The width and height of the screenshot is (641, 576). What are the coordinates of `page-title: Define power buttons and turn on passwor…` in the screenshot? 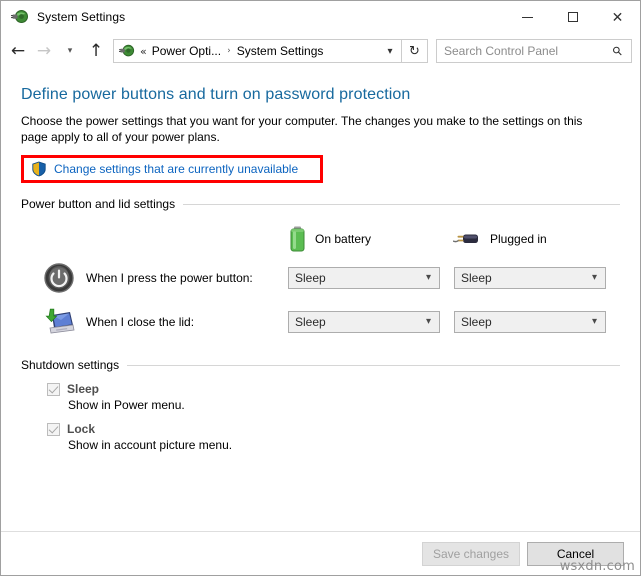 It's located at (216, 94).